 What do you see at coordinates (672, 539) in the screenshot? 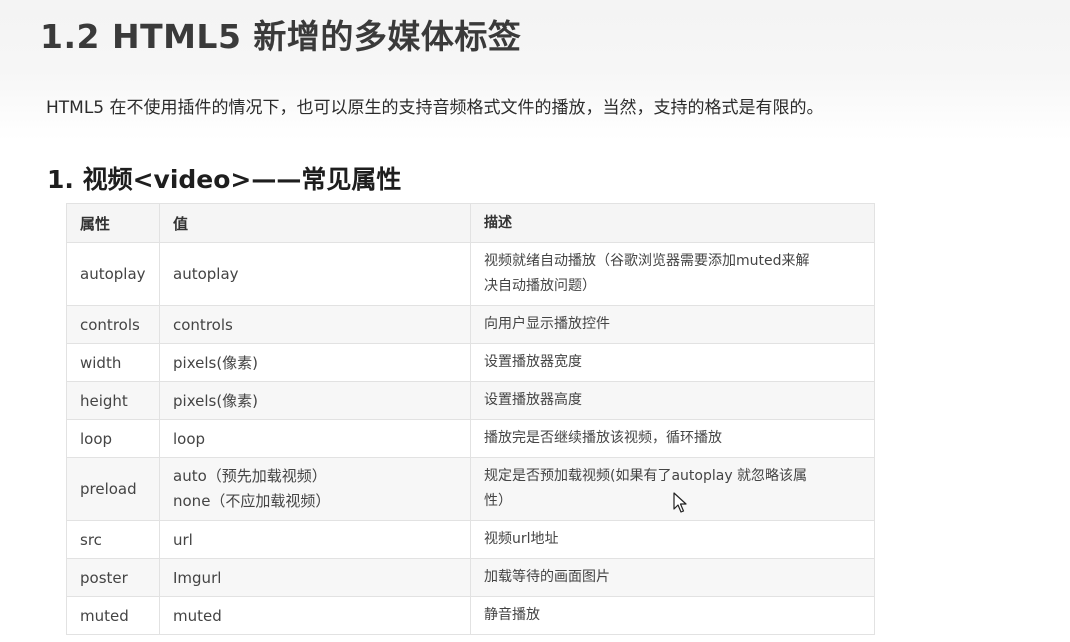
I see `cell-description: 视频url地址` at bounding box center [672, 539].